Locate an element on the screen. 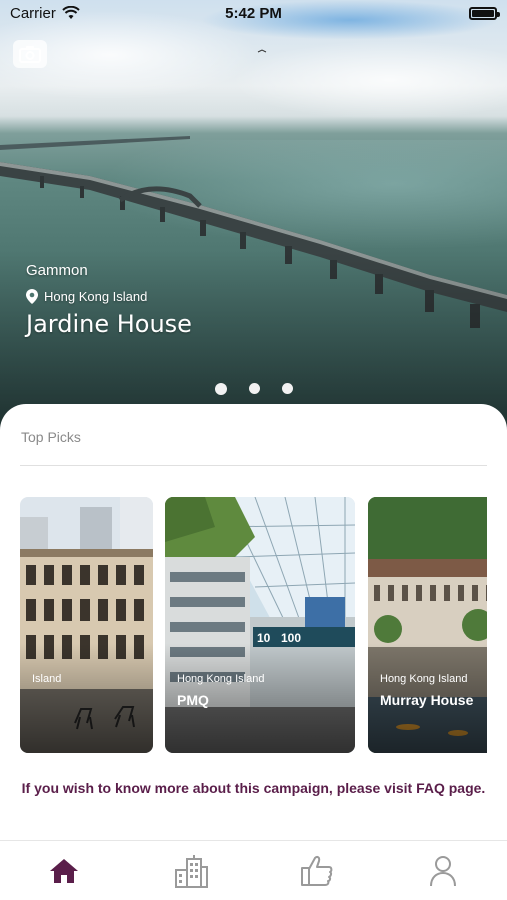 The image size is (507, 900). tab-profile is located at coordinates (443, 871).